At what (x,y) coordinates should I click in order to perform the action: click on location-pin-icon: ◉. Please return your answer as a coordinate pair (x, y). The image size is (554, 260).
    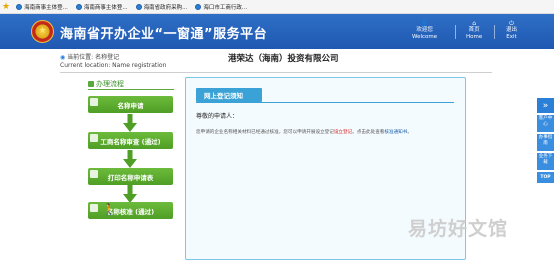
    Looking at the image, I should click on (63, 57).